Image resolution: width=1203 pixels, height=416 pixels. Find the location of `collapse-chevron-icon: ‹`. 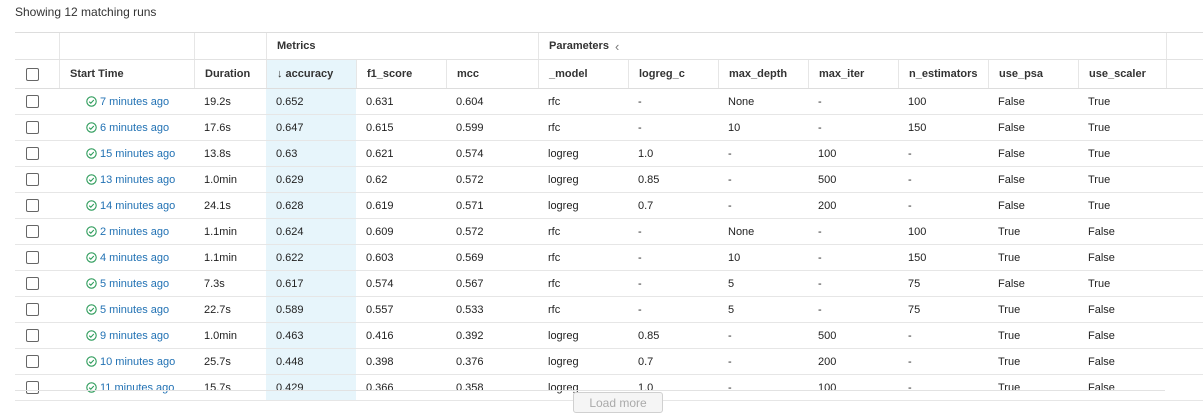

collapse-chevron-icon: ‹ is located at coordinates (617, 46).